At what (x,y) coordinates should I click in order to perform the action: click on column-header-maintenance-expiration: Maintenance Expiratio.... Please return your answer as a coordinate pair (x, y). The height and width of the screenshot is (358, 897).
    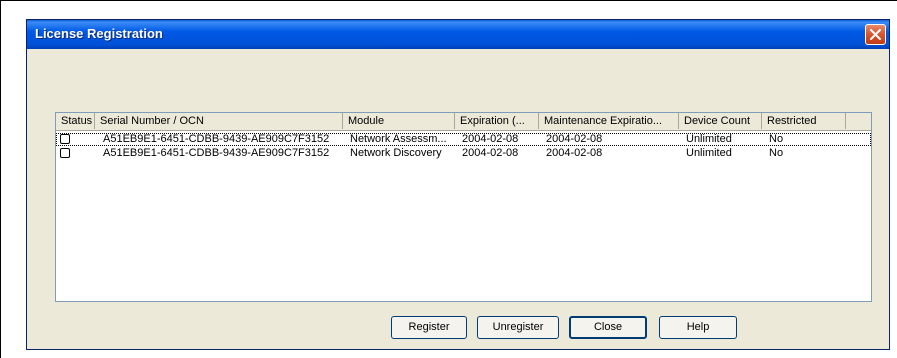
    Looking at the image, I should click on (609, 121).